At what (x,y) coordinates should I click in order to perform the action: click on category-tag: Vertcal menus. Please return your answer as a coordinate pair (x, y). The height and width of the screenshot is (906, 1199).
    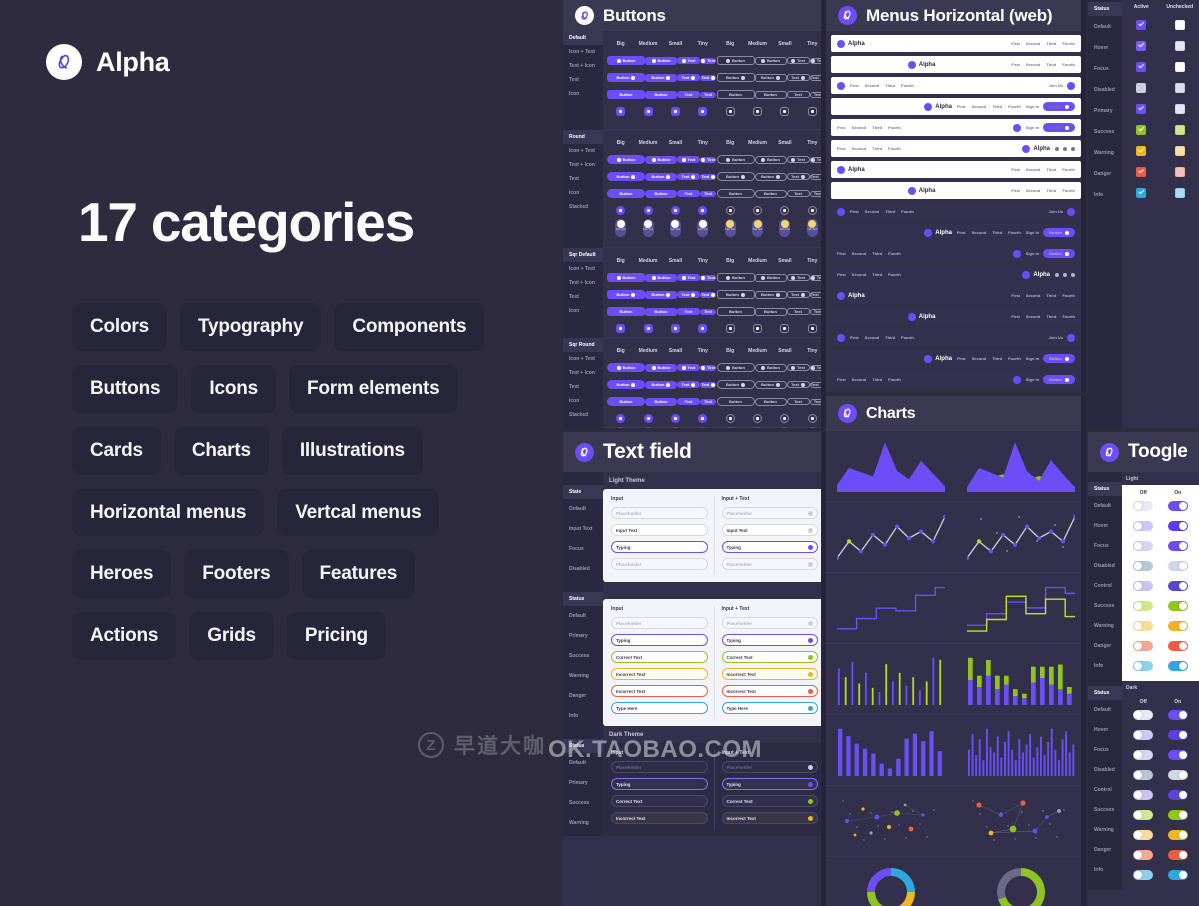
    Looking at the image, I should click on (358, 512).